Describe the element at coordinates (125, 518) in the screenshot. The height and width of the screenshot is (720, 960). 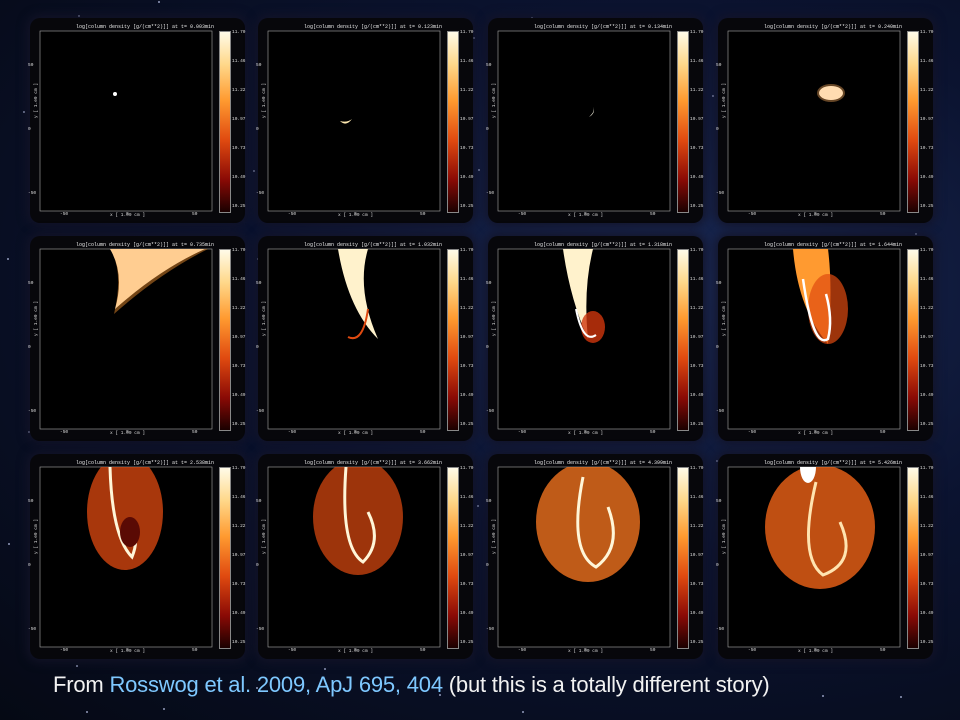
I see `density-blob` at that location.